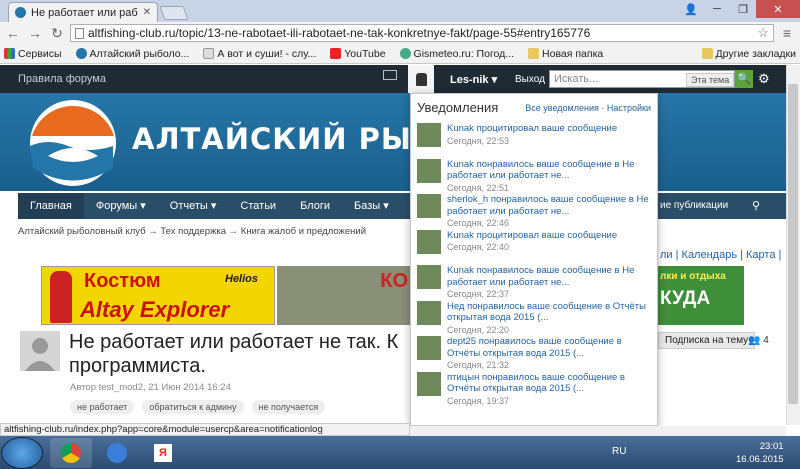 The image size is (800, 469). What do you see at coordinates (694, 205) in the screenshot?
I see `nav-publications: ие публикации` at bounding box center [694, 205].